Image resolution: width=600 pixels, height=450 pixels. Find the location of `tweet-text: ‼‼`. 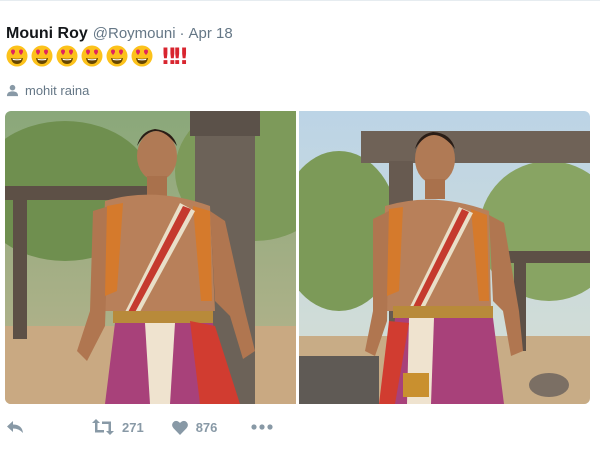

tweet-text: ‼‼ is located at coordinates (97, 58).